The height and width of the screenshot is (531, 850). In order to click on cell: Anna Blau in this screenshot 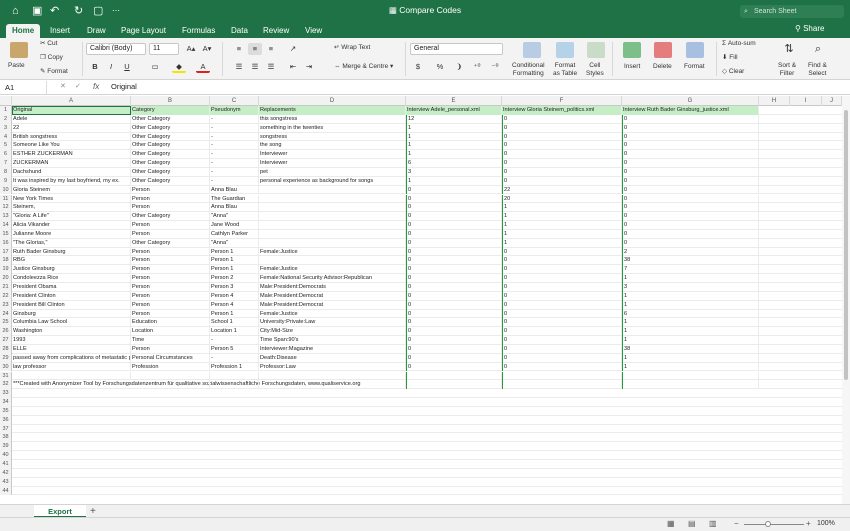, I will do `click(234, 190)`.